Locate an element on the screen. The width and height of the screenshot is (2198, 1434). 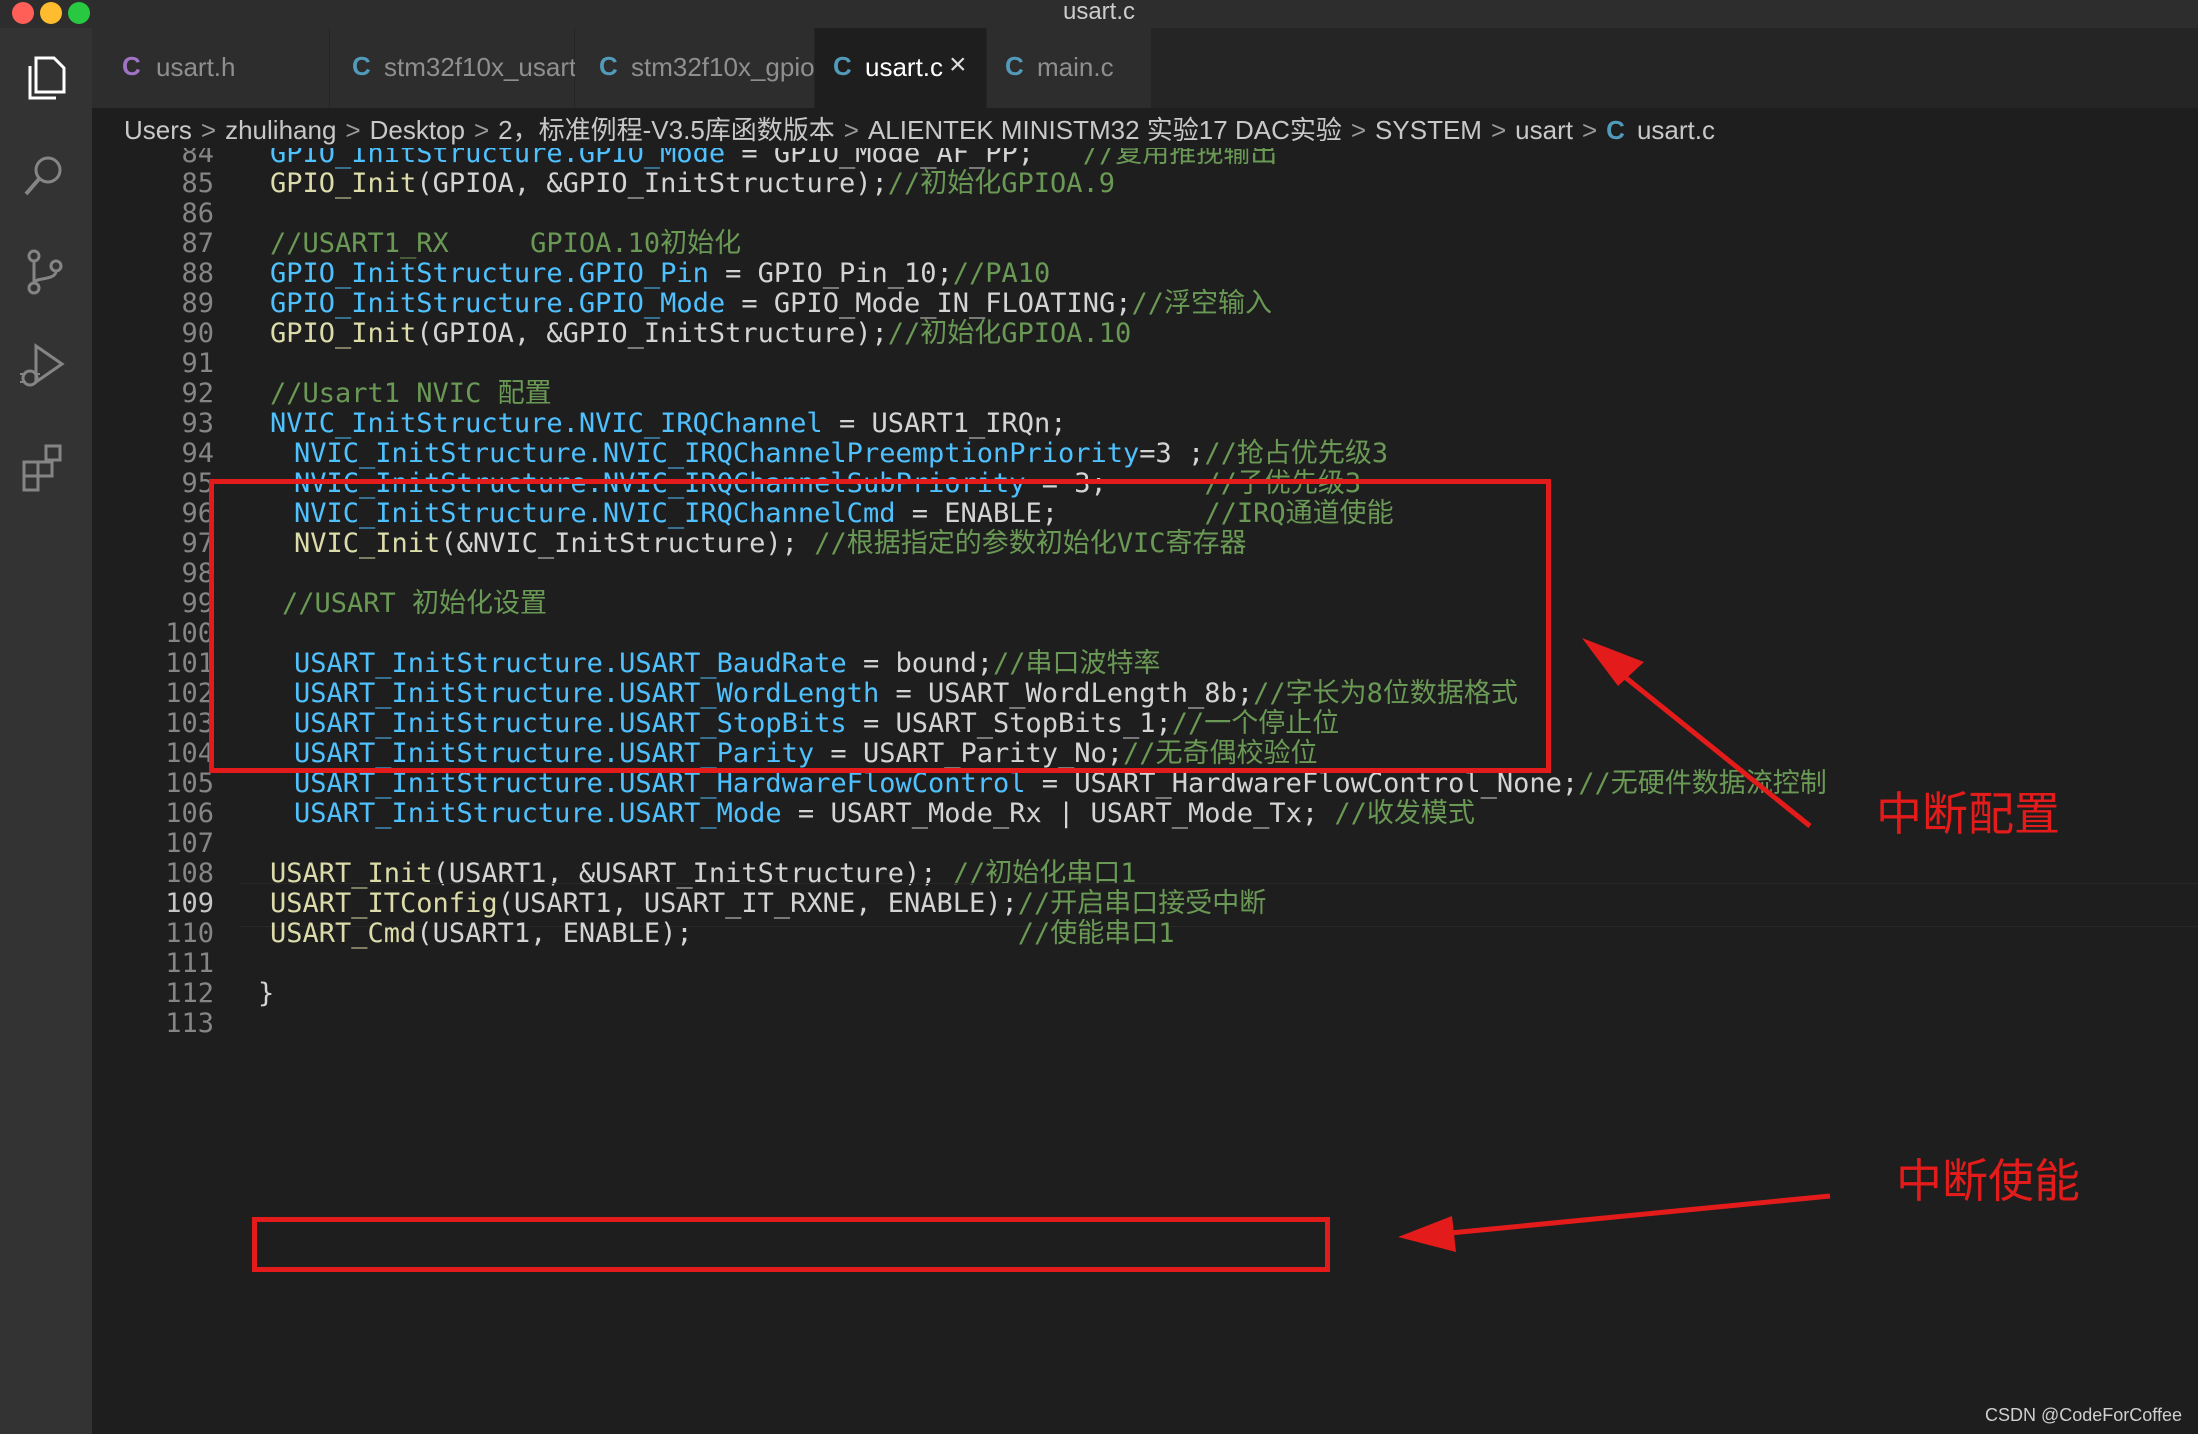
annotation-arrows is located at coordinates (1614, 945).